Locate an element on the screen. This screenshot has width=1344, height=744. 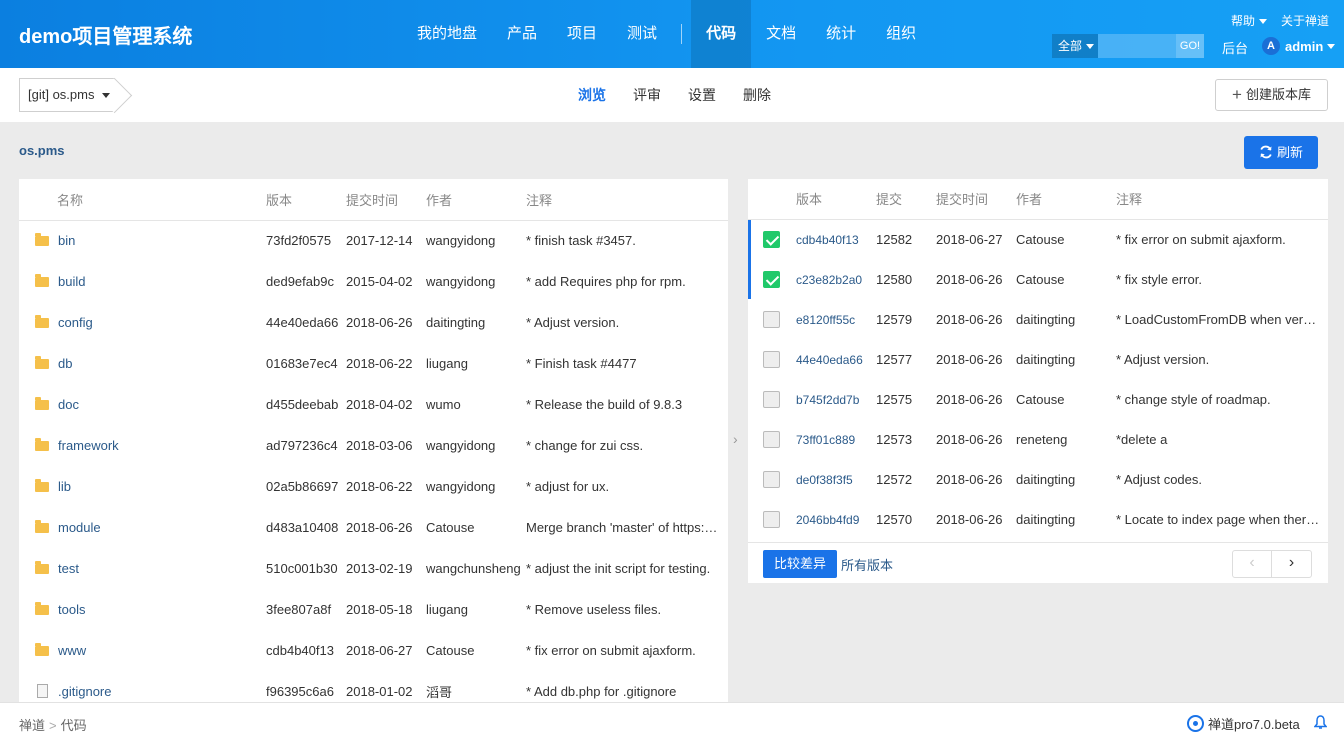
admin-link: 后台 is located at coordinates (1235, 47).